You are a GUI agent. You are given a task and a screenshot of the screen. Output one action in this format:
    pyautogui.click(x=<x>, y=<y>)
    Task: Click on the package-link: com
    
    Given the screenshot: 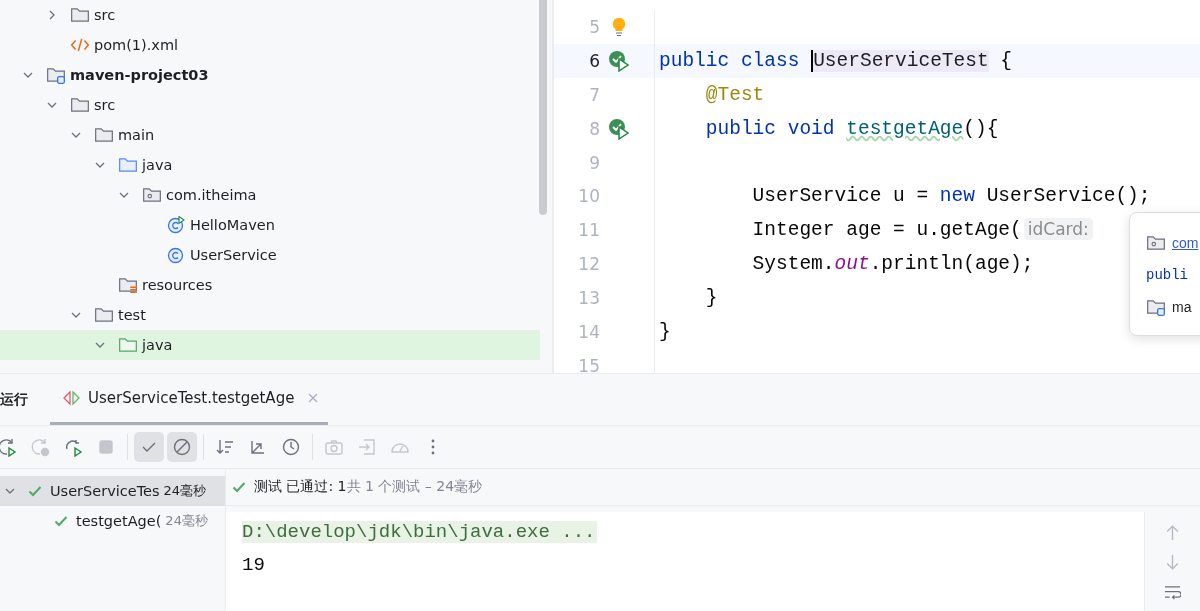 What is the action you would take?
    pyautogui.click(x=1185, y=243)
    